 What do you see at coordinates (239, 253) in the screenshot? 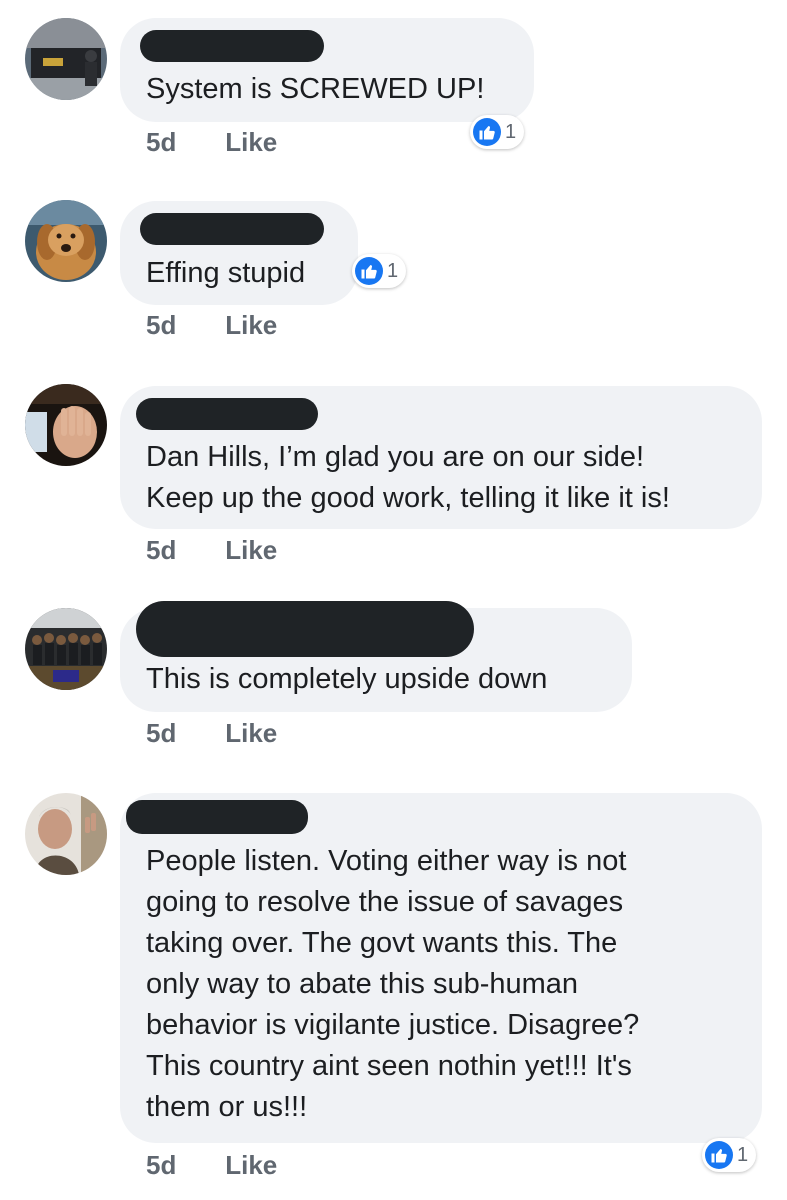
I see `comment-bubble: Effing stupid` at bounding box center [239, 253].